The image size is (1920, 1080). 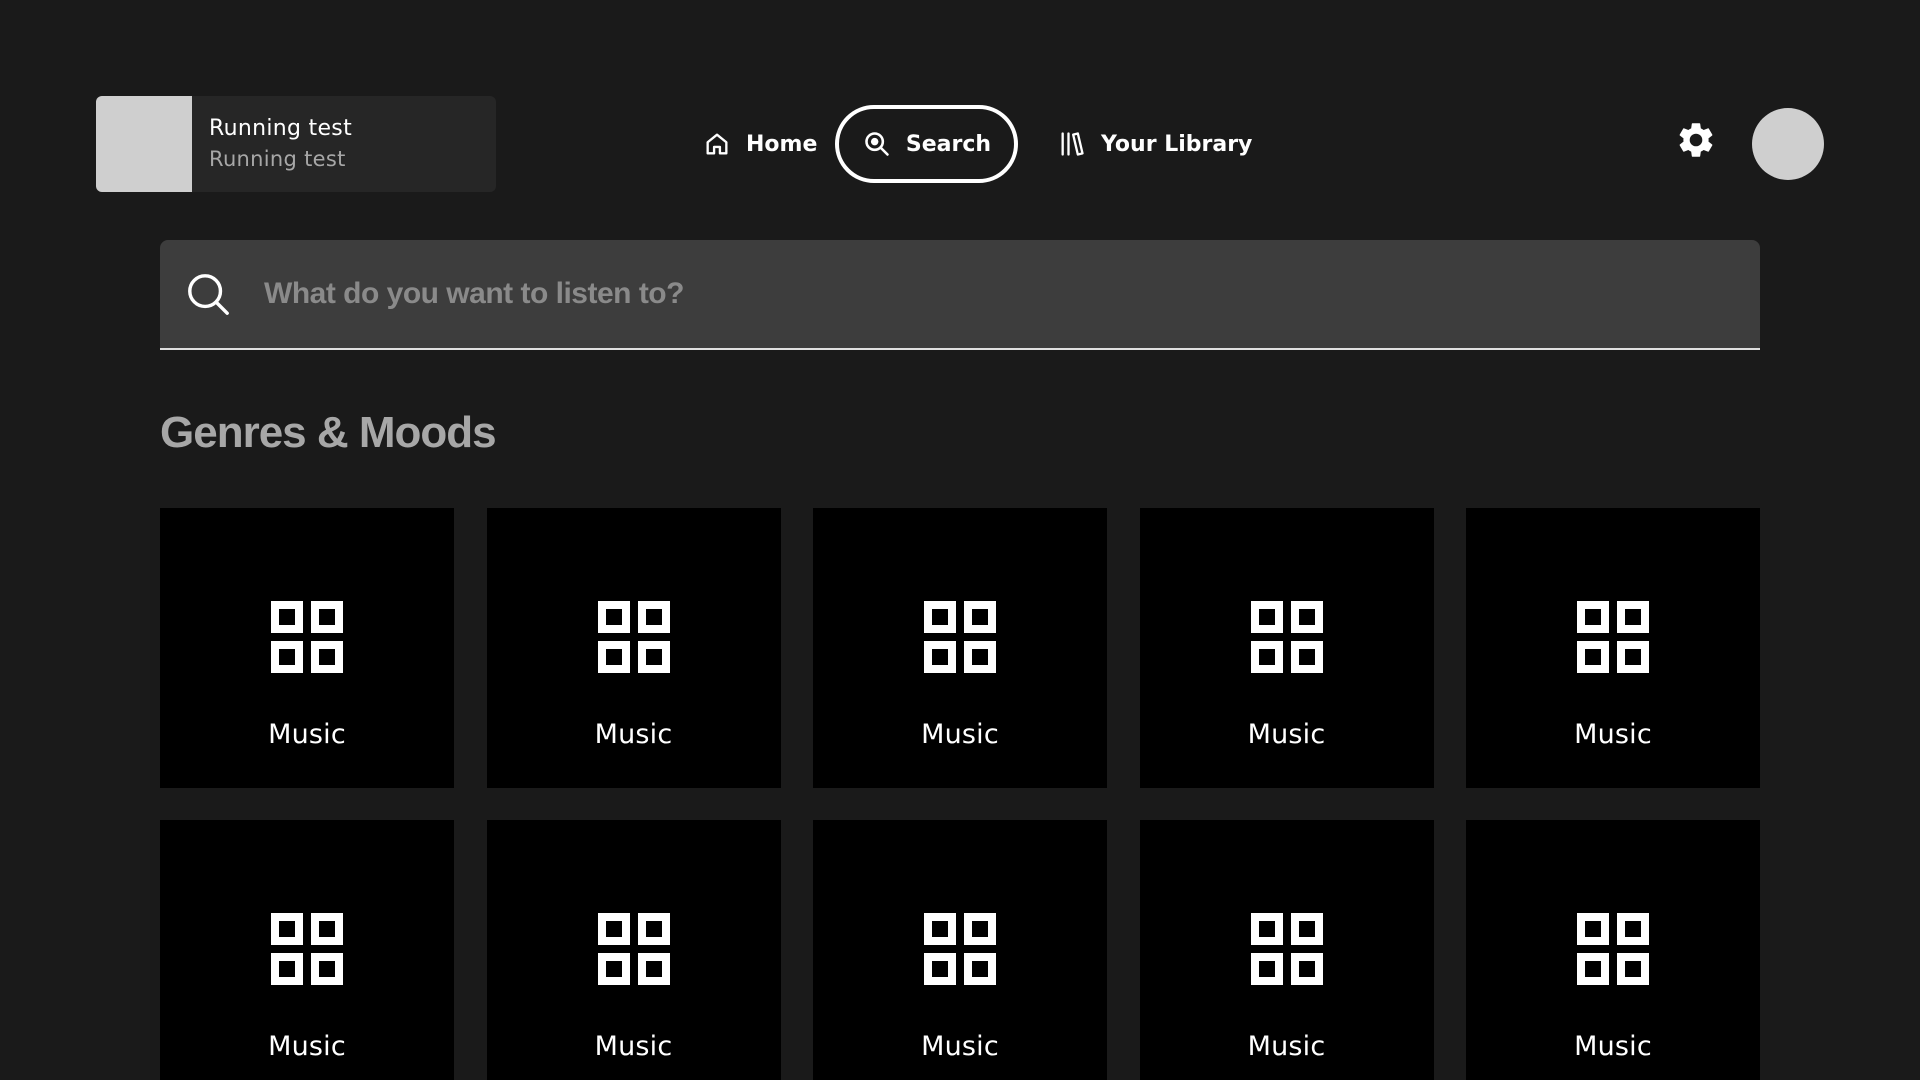 I want to click on search-field-icon, so click(x=208, y=294).